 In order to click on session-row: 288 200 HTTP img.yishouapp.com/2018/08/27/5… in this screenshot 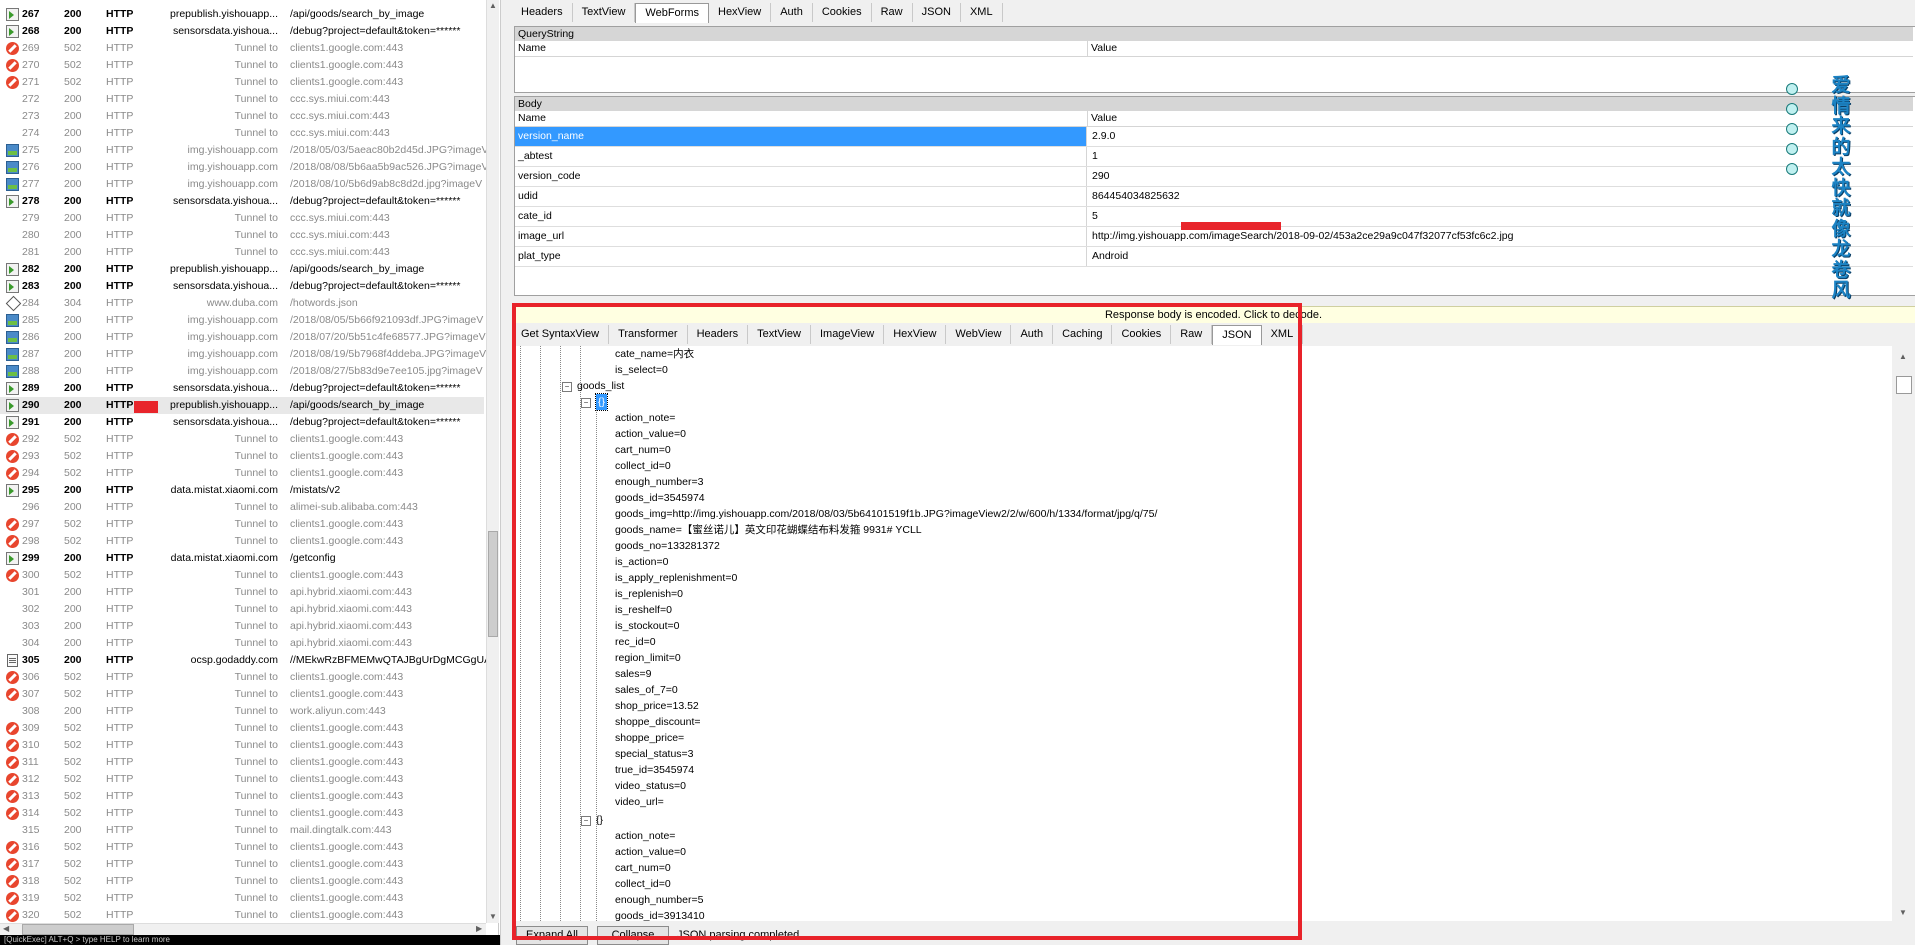, I will do `click(242, 371)`.